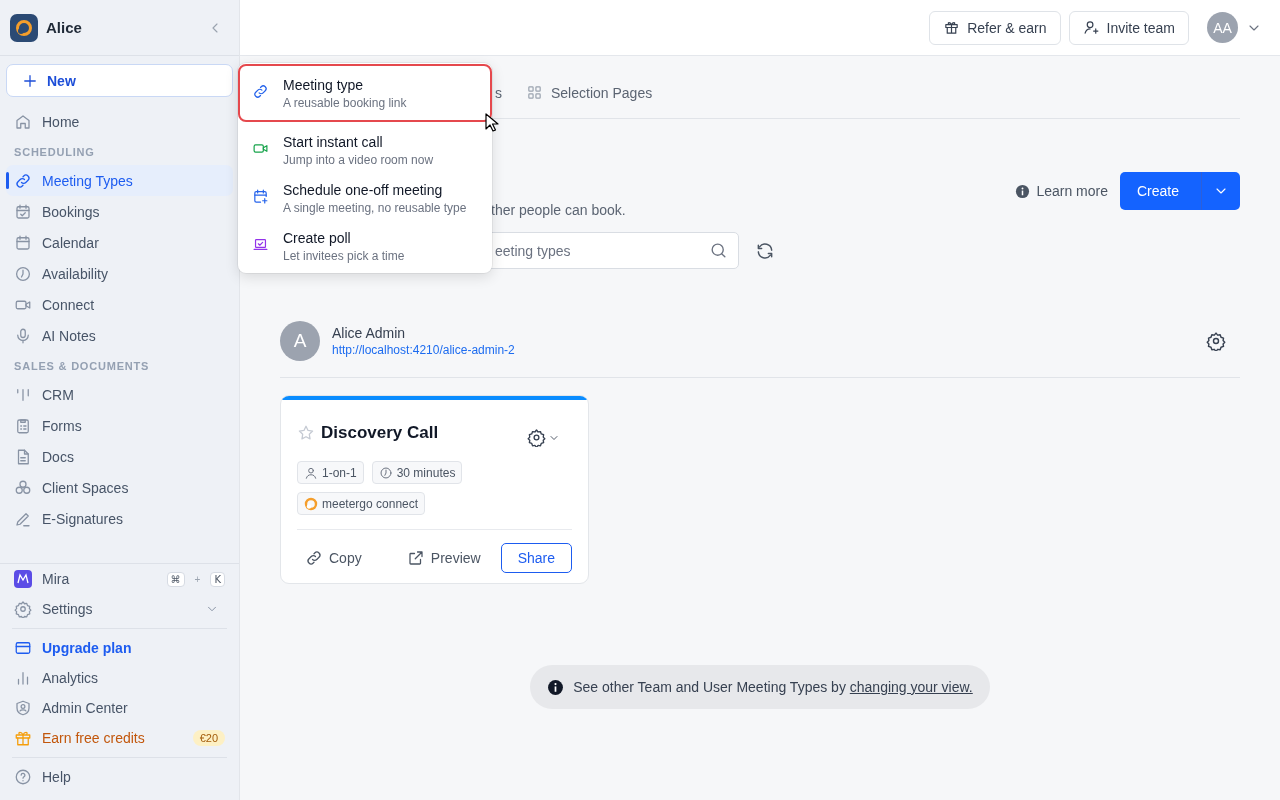 This screenshot has width=1280, height=800. I want to click on nav-item: Earn free credits €20, so click(119, 738).